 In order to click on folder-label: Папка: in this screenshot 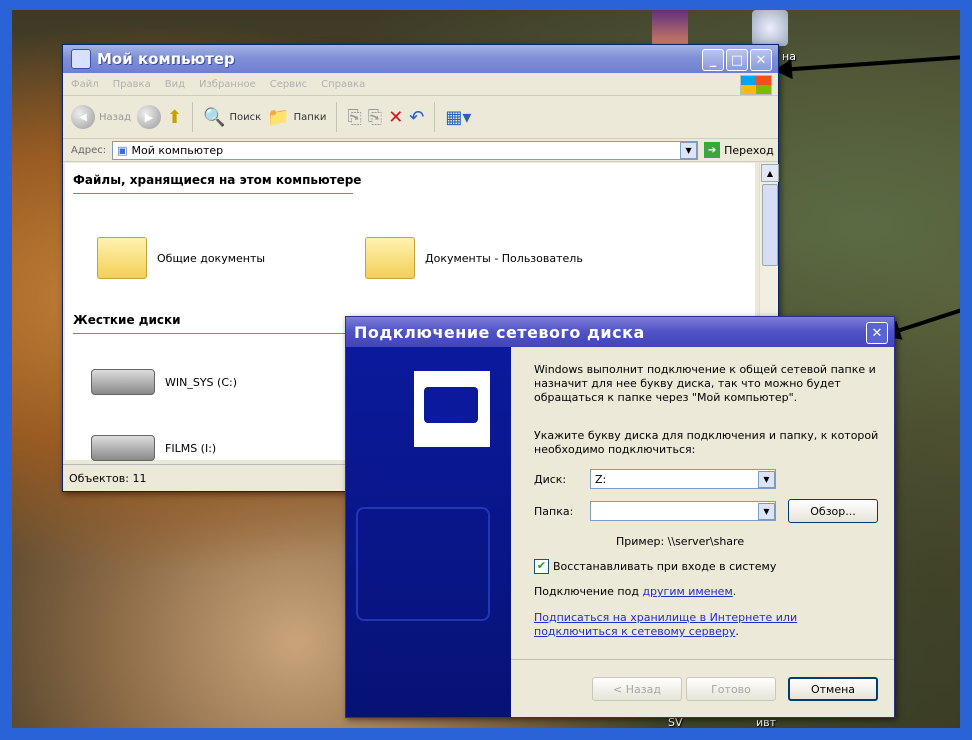, I will do `click(554, 511)`.